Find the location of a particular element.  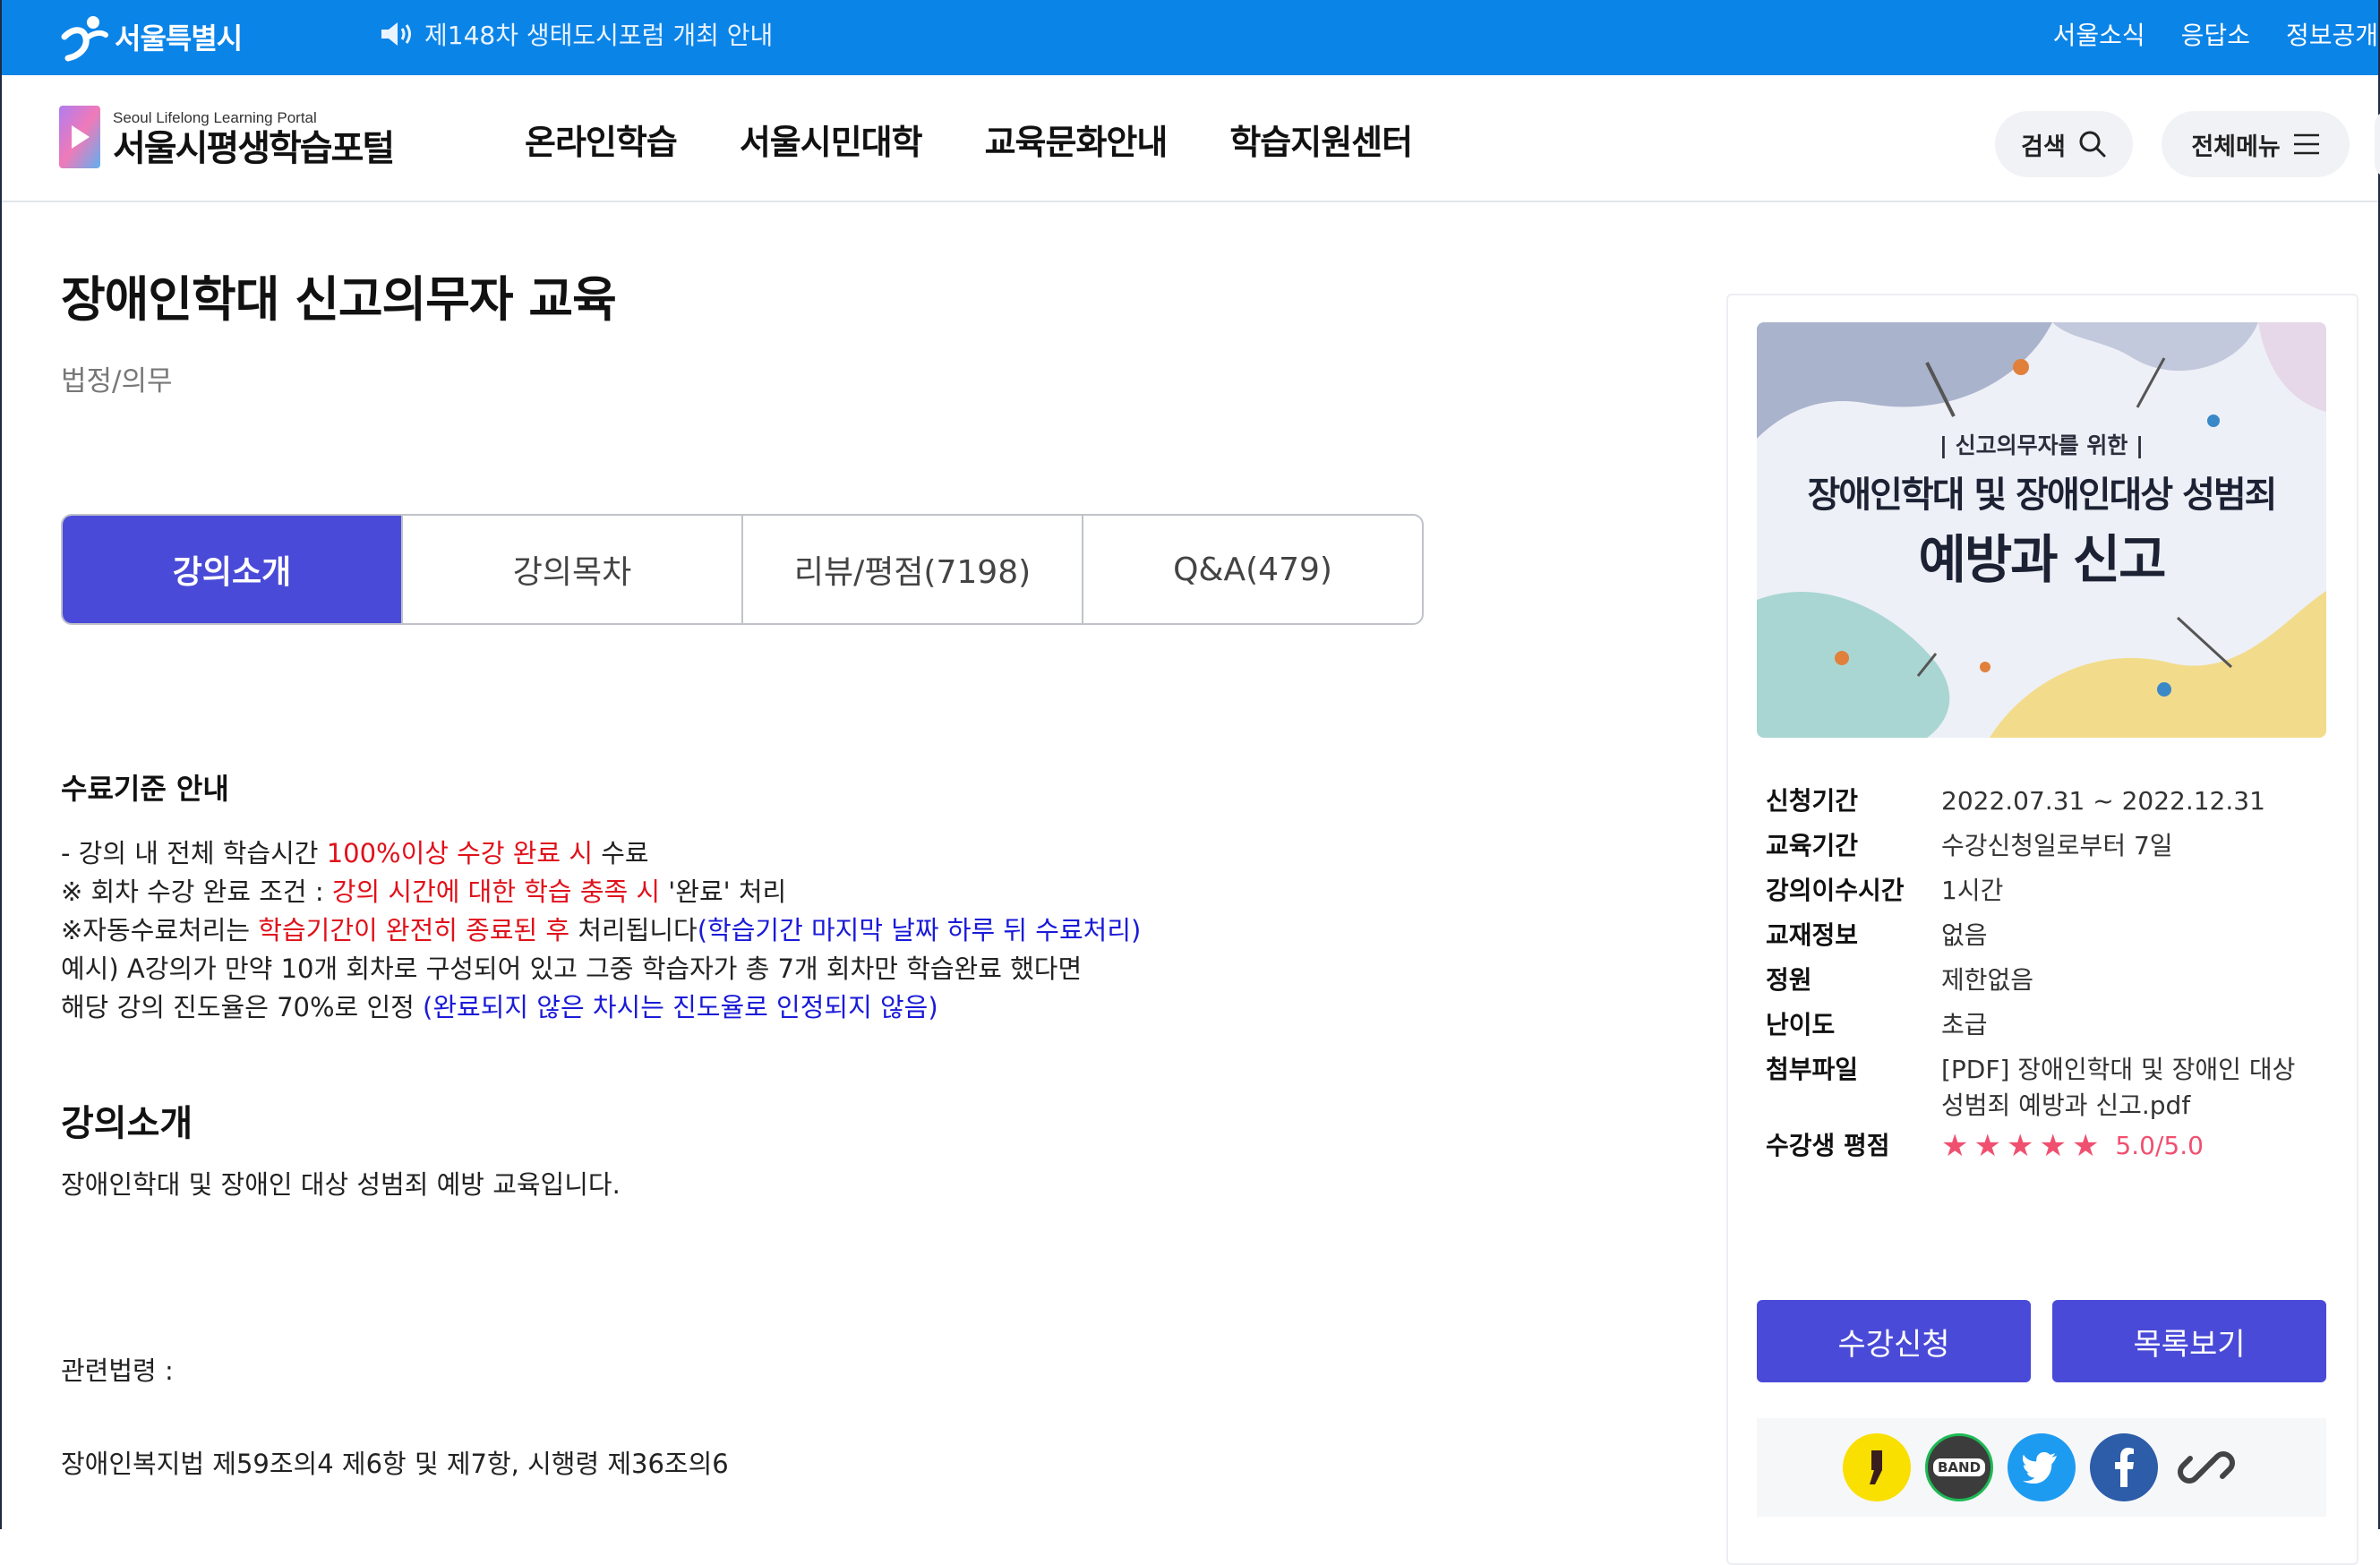

criteria-text: 처리됩니다 is located at coordinates (633, 930).